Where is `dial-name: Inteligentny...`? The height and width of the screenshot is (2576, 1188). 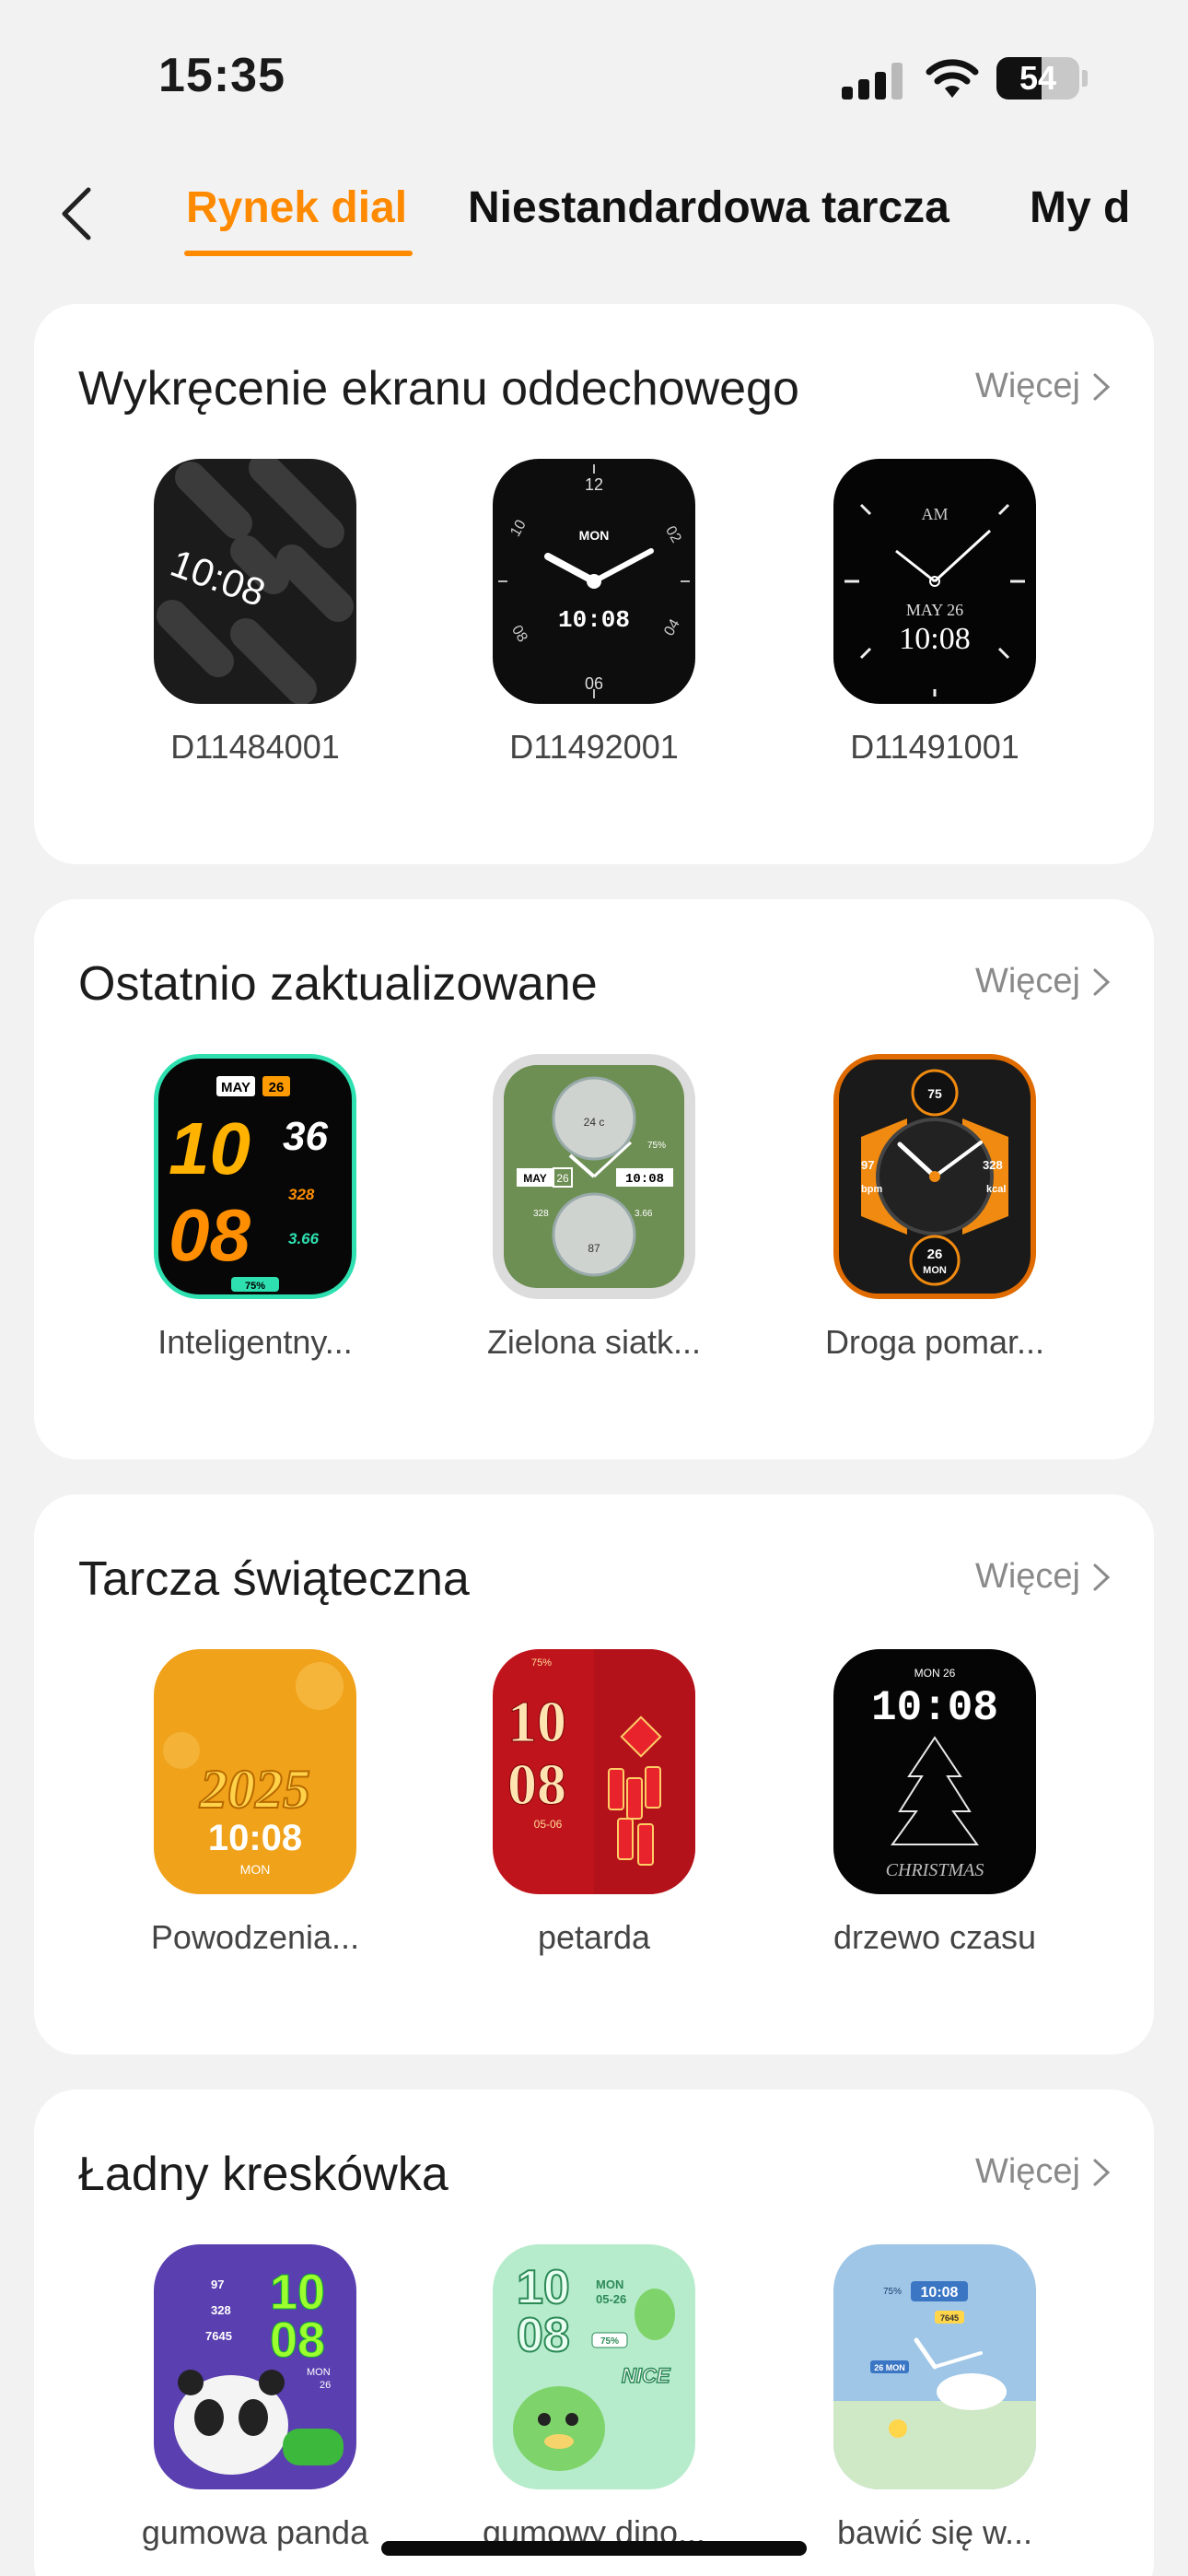
dial-name: Inteligentny... is located at coordinates (255, 1342).